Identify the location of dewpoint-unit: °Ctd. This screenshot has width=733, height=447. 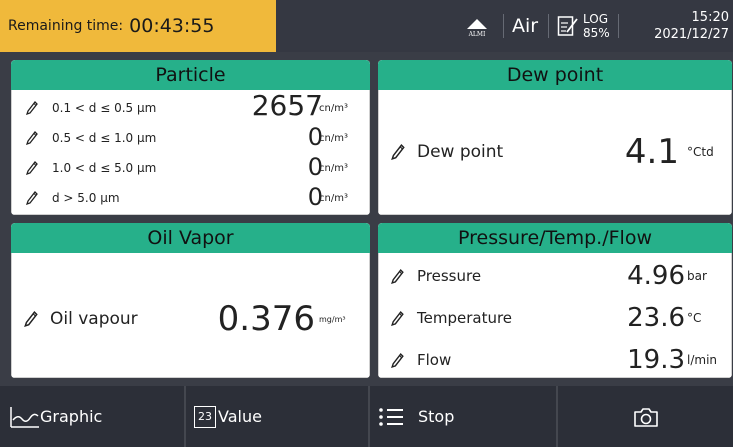
(700, 152).